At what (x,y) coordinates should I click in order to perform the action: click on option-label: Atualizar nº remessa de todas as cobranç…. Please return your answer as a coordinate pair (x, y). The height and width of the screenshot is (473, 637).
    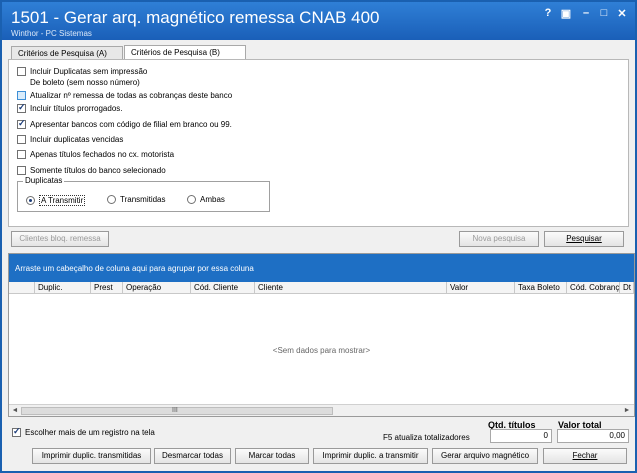
    Looking at the image, I should click on (131, 95).